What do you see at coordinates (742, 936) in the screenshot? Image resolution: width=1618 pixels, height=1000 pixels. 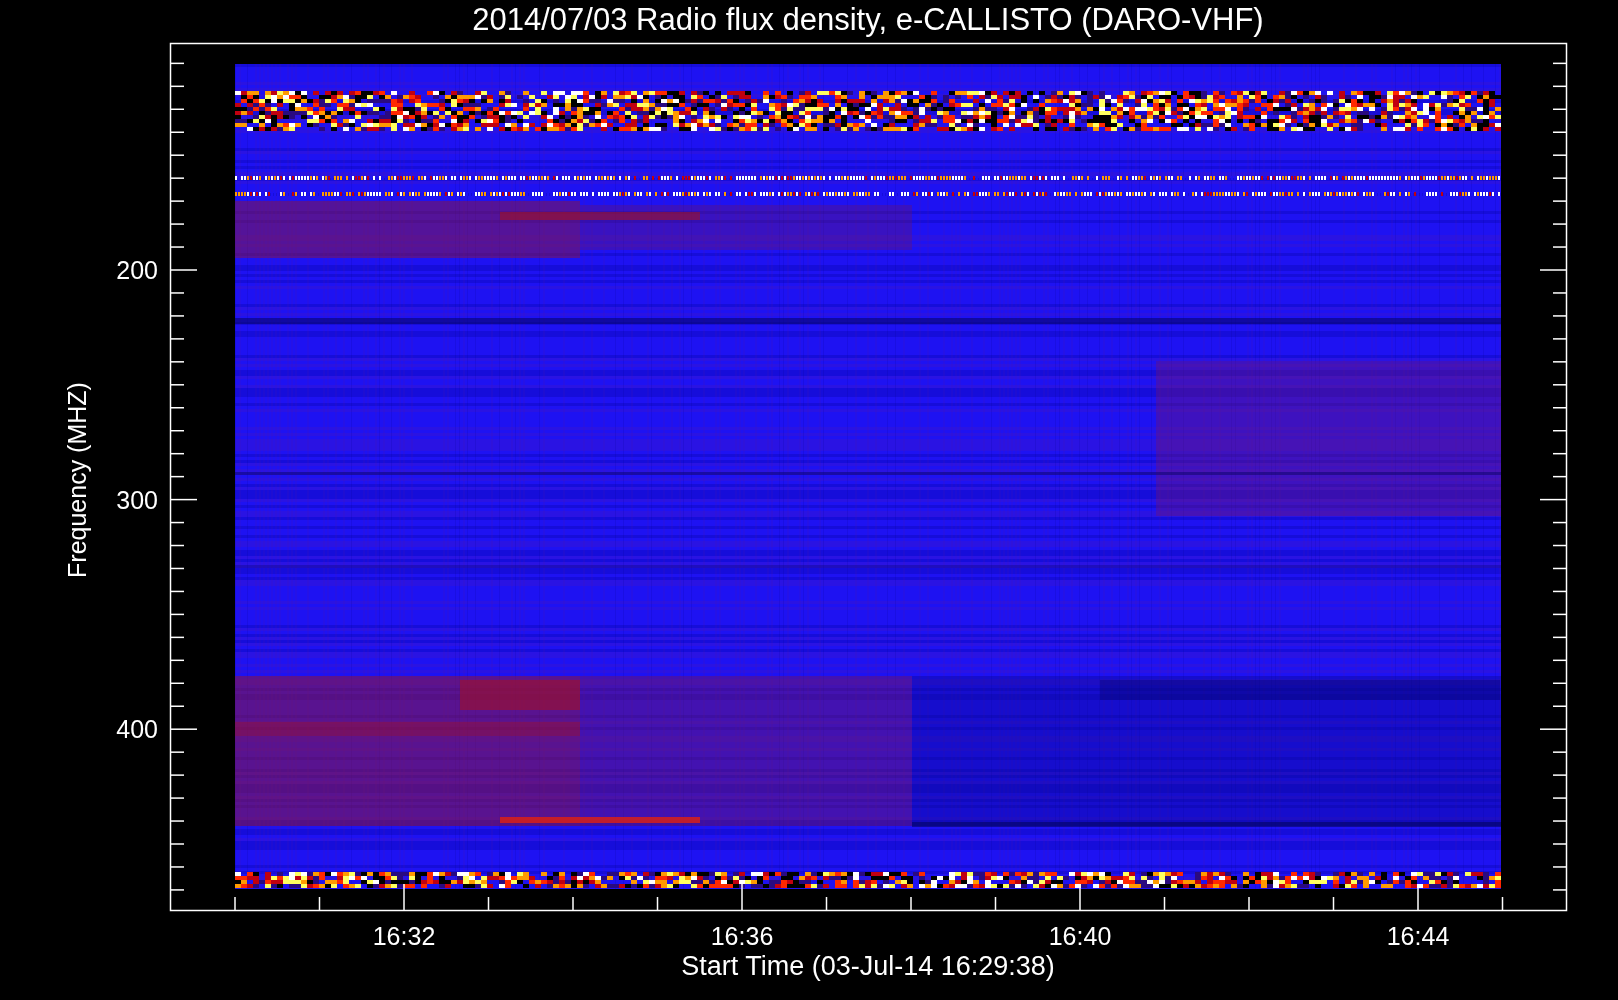 I see `tick-label: 16:36` at bounding box center [742, 936].